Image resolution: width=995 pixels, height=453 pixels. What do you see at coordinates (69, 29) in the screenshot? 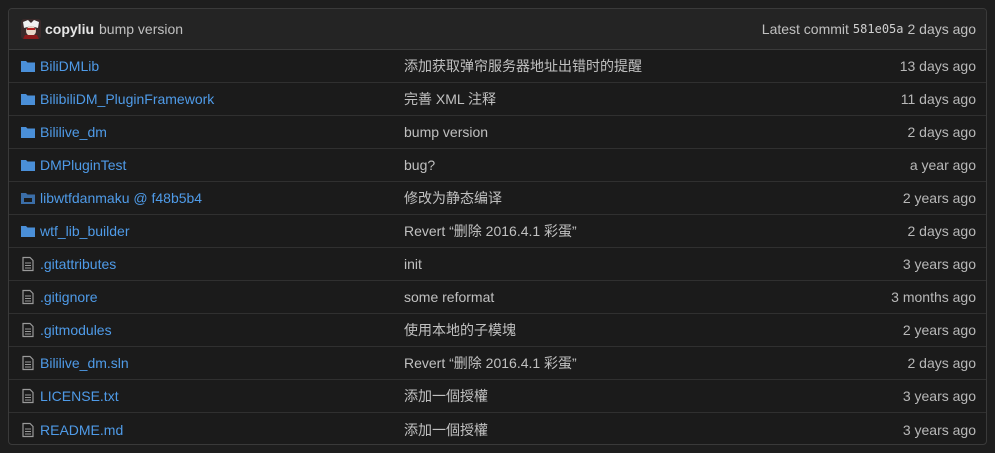
I see `commit-author-link: copyliu` at bounding box center [69, 29].